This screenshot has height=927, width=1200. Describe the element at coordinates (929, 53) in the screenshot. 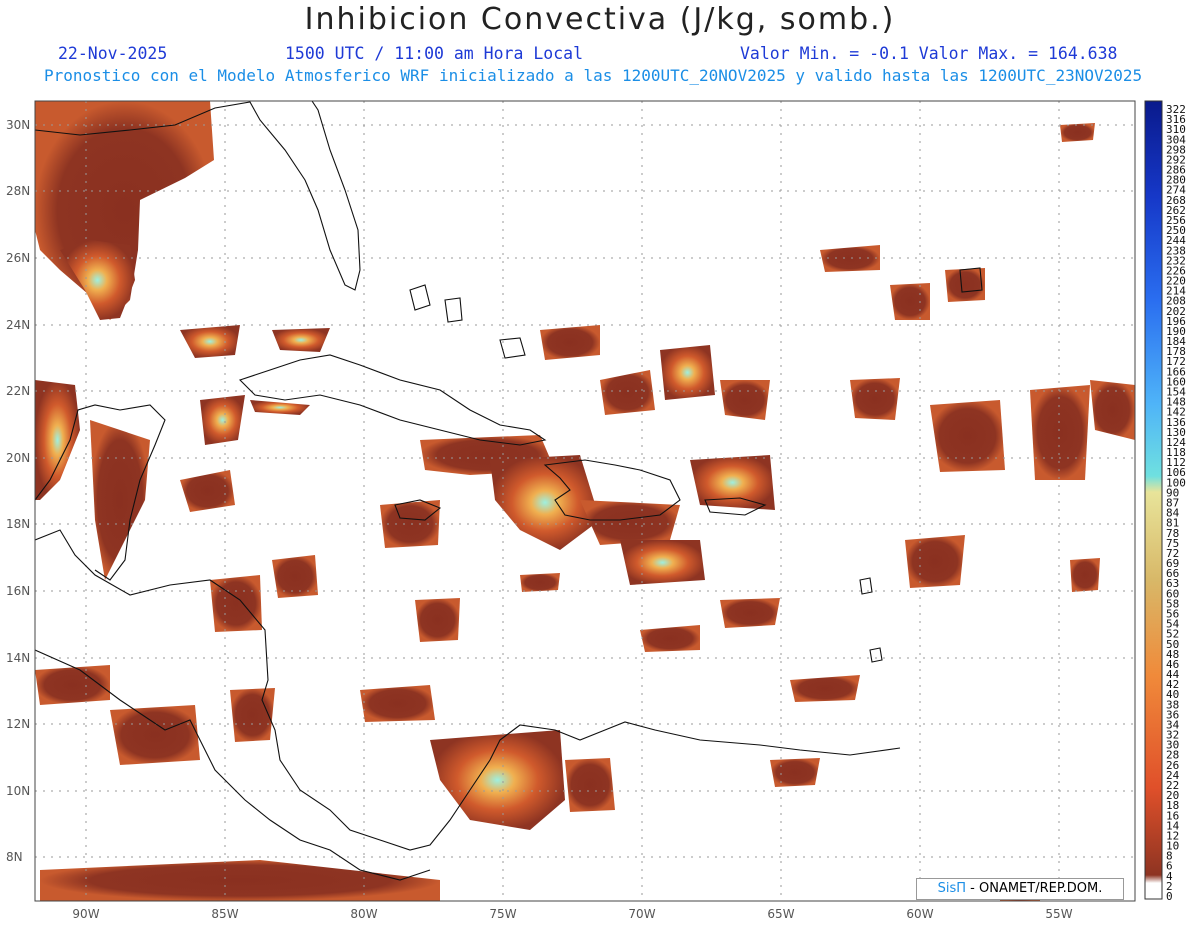

I see `min-max-label: Valor Min. = -0.1 Valor Max. = 164.638` at that location.